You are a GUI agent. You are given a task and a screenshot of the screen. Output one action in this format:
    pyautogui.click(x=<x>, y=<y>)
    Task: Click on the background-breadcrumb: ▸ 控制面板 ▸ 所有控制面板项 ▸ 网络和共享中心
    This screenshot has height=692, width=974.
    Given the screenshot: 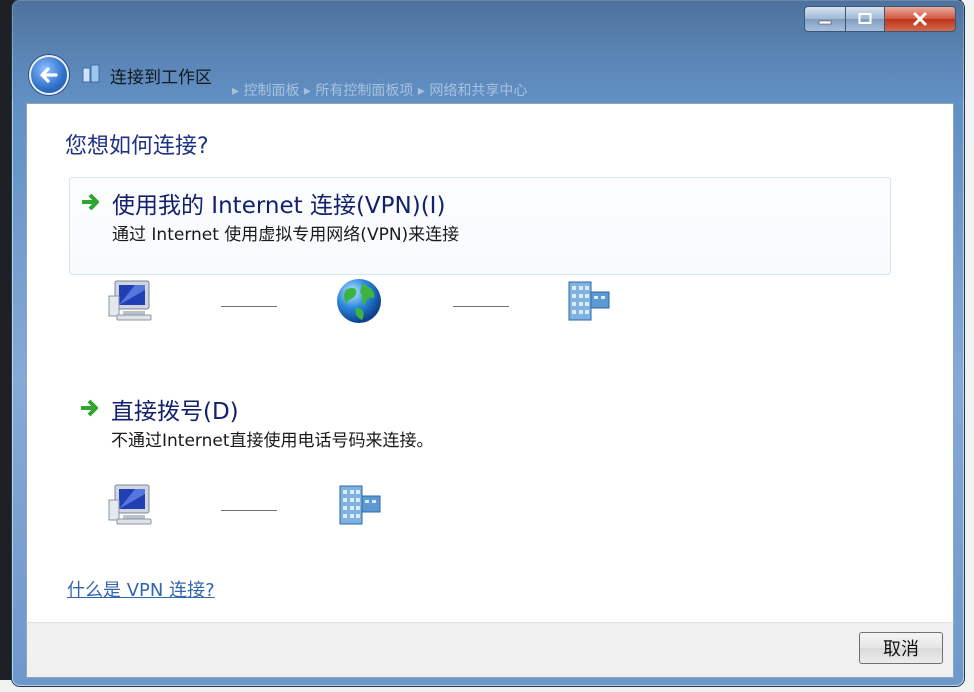 What is the action you would take?
    pyautogui.click(x=380, y=91)
    